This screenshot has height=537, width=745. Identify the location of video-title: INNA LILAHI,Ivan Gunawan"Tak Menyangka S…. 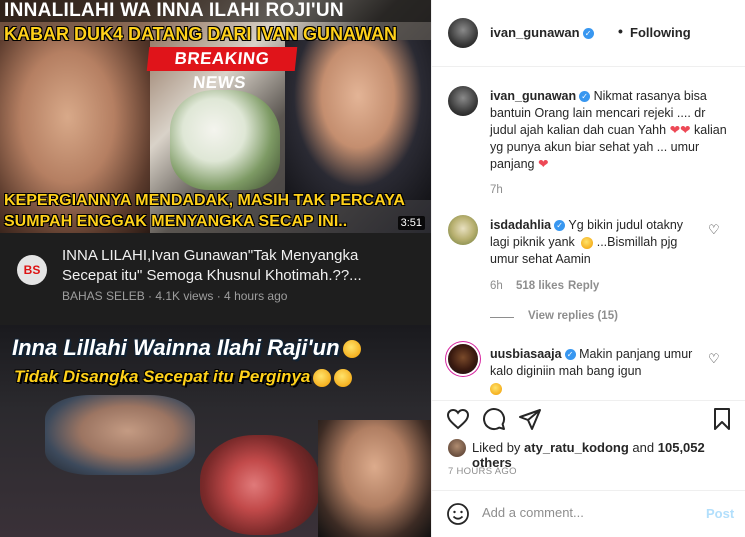
(232, 266).